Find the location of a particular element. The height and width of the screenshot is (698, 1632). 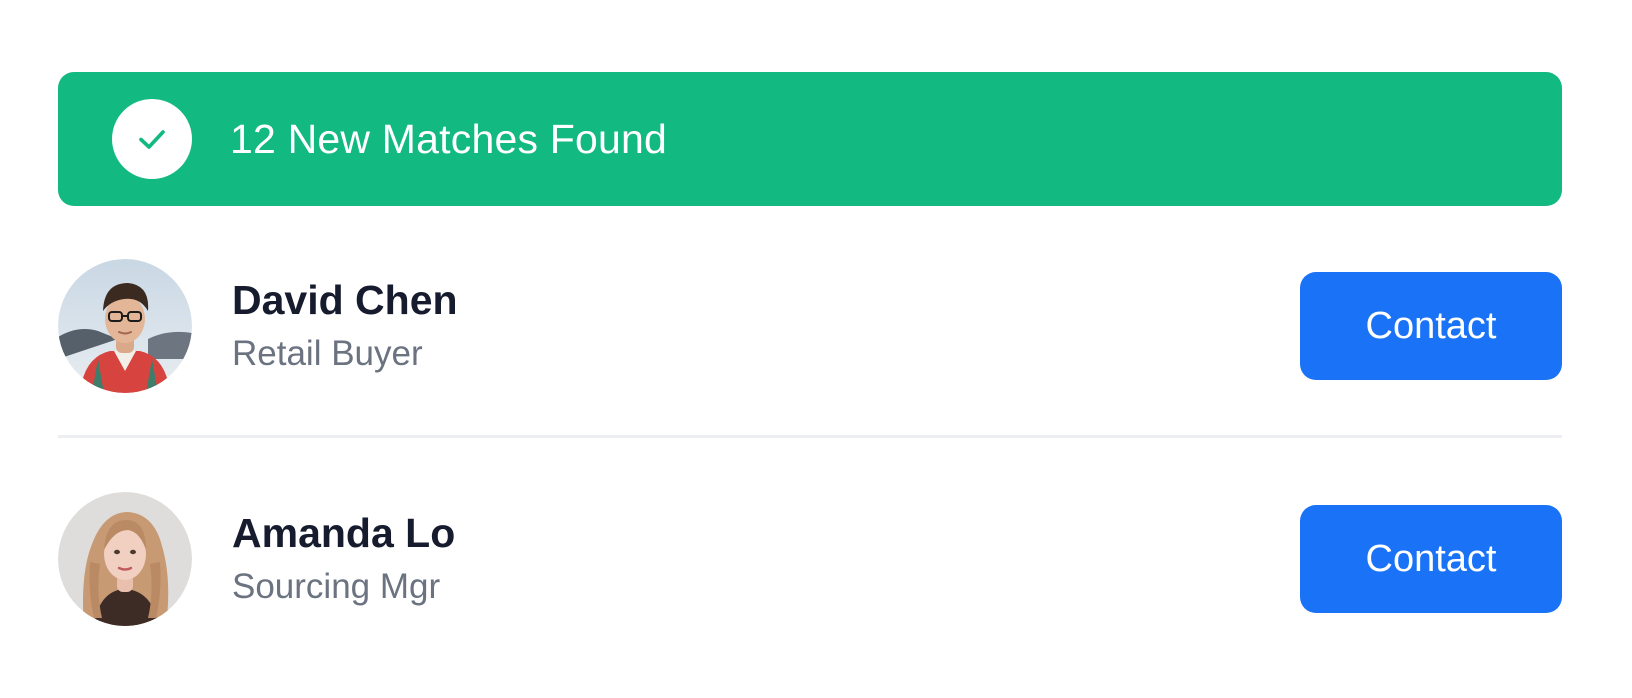

banner-text: 12 New Matches Found is located at coordinates (449, 138).